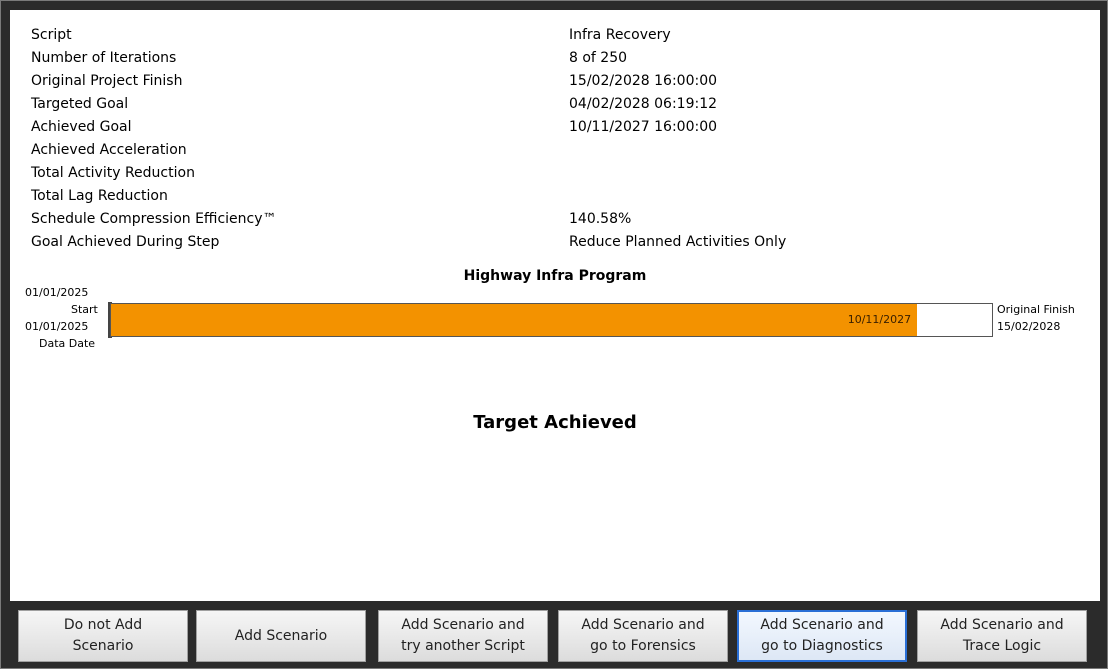 The image size is (1108, 669). I want to click on info-label: Total Activity Reduction, so click(113, 173).